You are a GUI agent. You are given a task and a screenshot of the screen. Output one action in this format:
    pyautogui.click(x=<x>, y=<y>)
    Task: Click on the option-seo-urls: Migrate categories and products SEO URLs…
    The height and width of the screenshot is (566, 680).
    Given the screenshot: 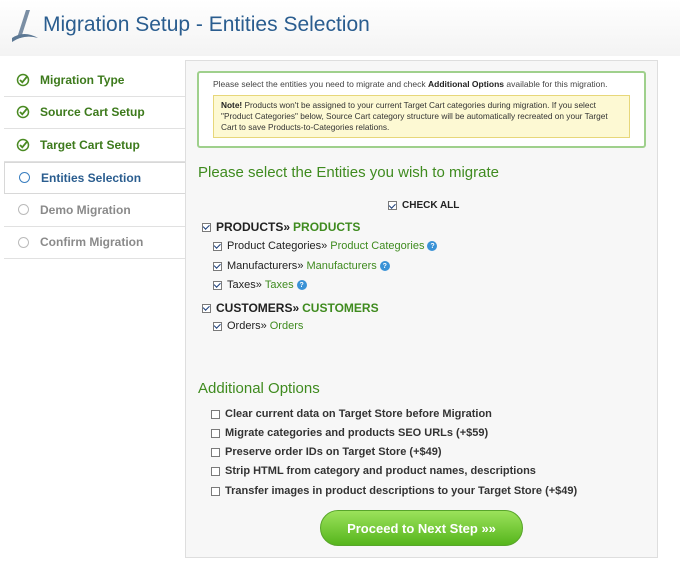 What is the action you would take?
    pyautogui.click(x=349, y=433)
    